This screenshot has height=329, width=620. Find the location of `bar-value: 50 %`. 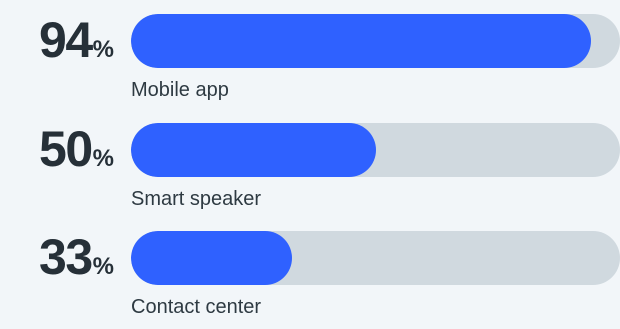

bar-value: 50 % is located at coordinates (57, 149).